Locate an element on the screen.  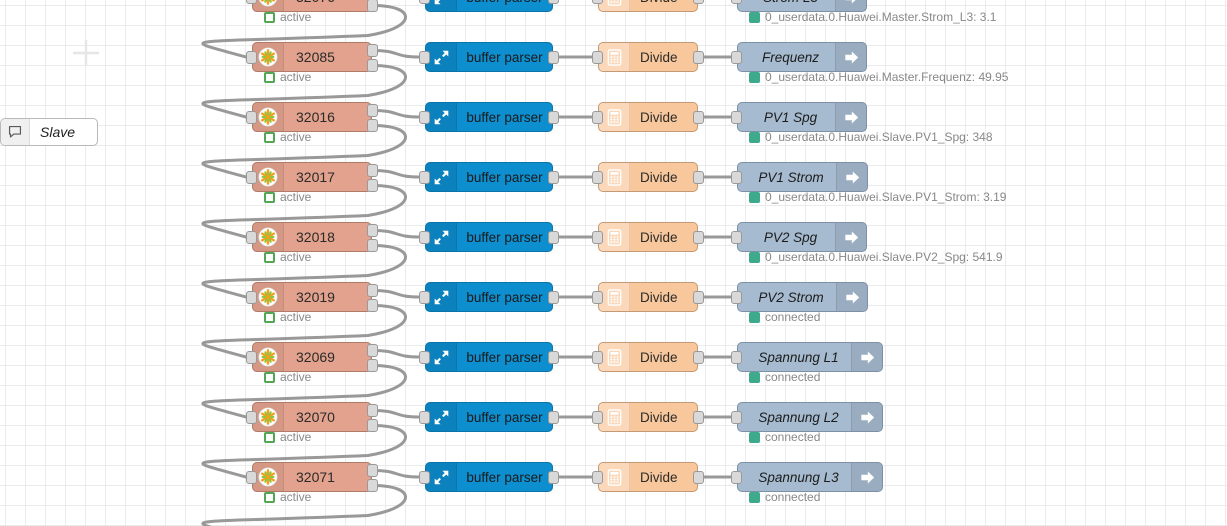
modbus-read-node: 32016 is located at coordinates (312, 117).